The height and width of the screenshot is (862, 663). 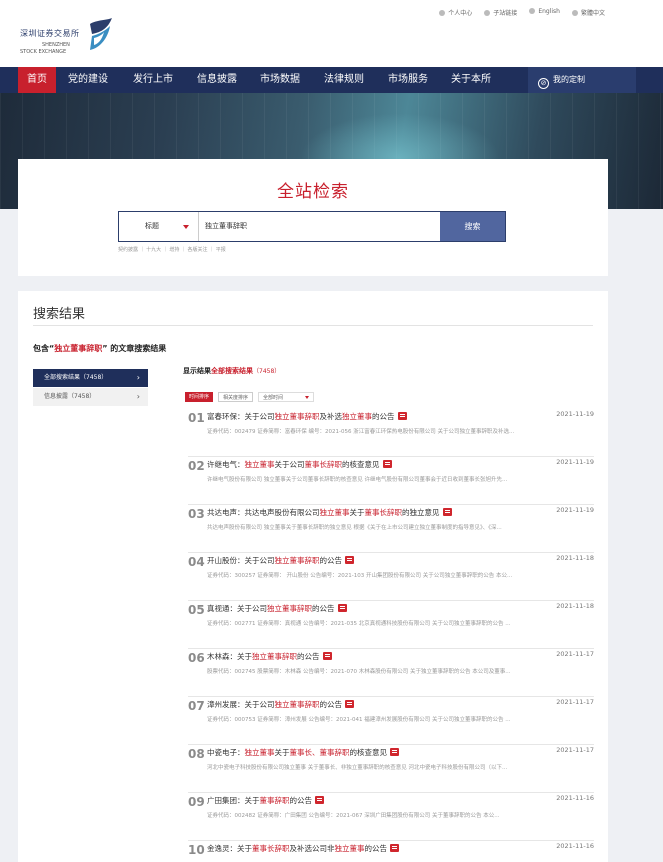 What do you see at coordinates (421, 512) in the screenshot?
I see `result-title-post: 的独立意见` at bounding box center [421, 512].